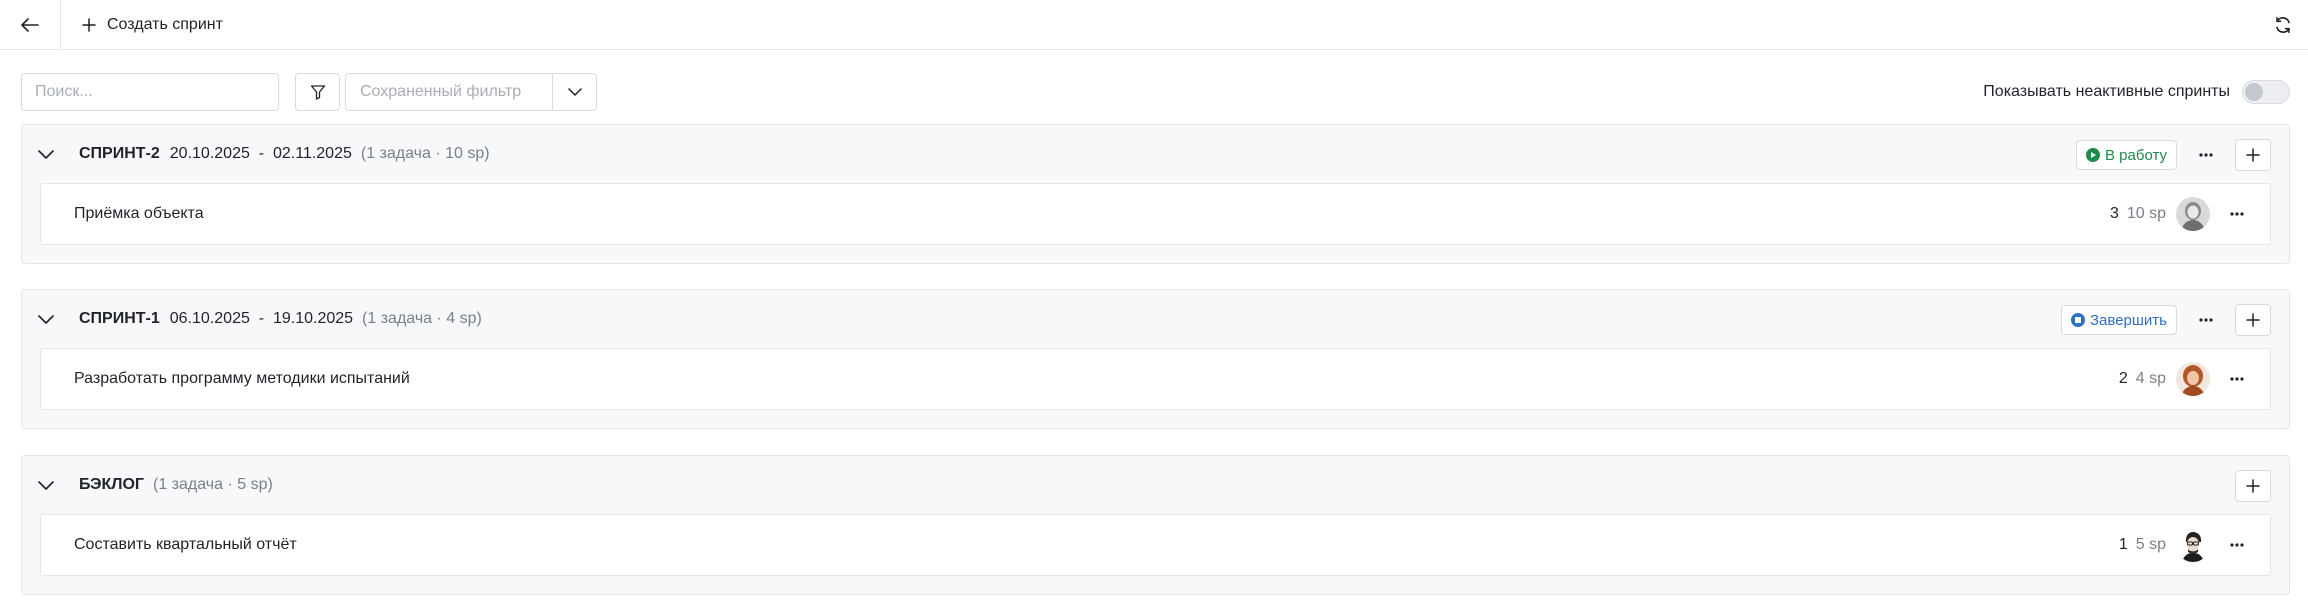 The width and height of the screenshot is (2308, 611). What do you see at coordinates (2150, 378) in the screenshot?
I see `task-story-points: 4 sp` at bounding box center [2150, 378].